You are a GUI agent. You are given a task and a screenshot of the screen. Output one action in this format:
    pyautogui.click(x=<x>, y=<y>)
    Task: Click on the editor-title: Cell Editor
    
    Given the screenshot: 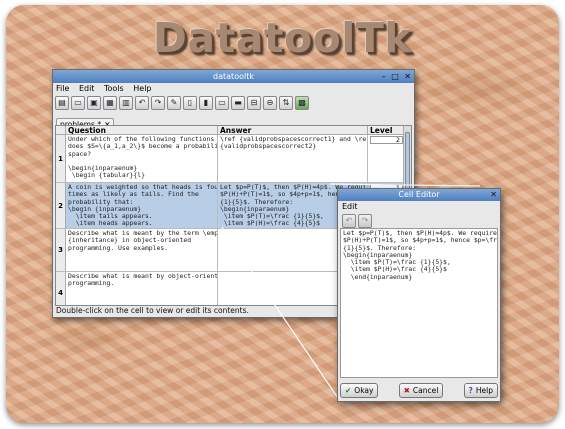 What is the action you would take?
    pyautogui.click(x=419, y=194)
    